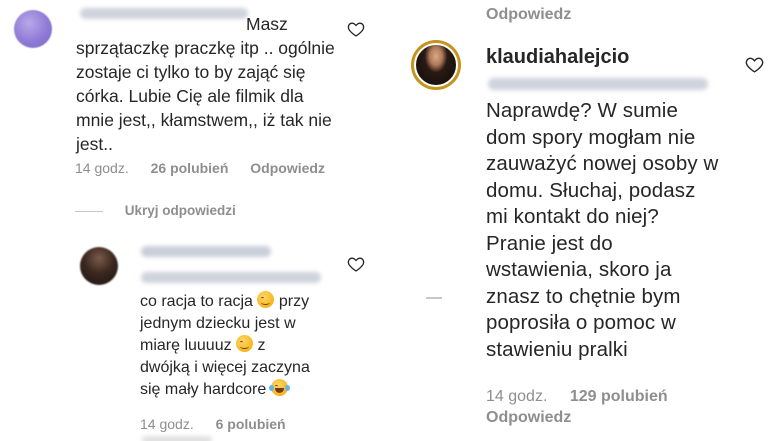  I want to click on comment-likes: 26 polubień, so click(190, 168).